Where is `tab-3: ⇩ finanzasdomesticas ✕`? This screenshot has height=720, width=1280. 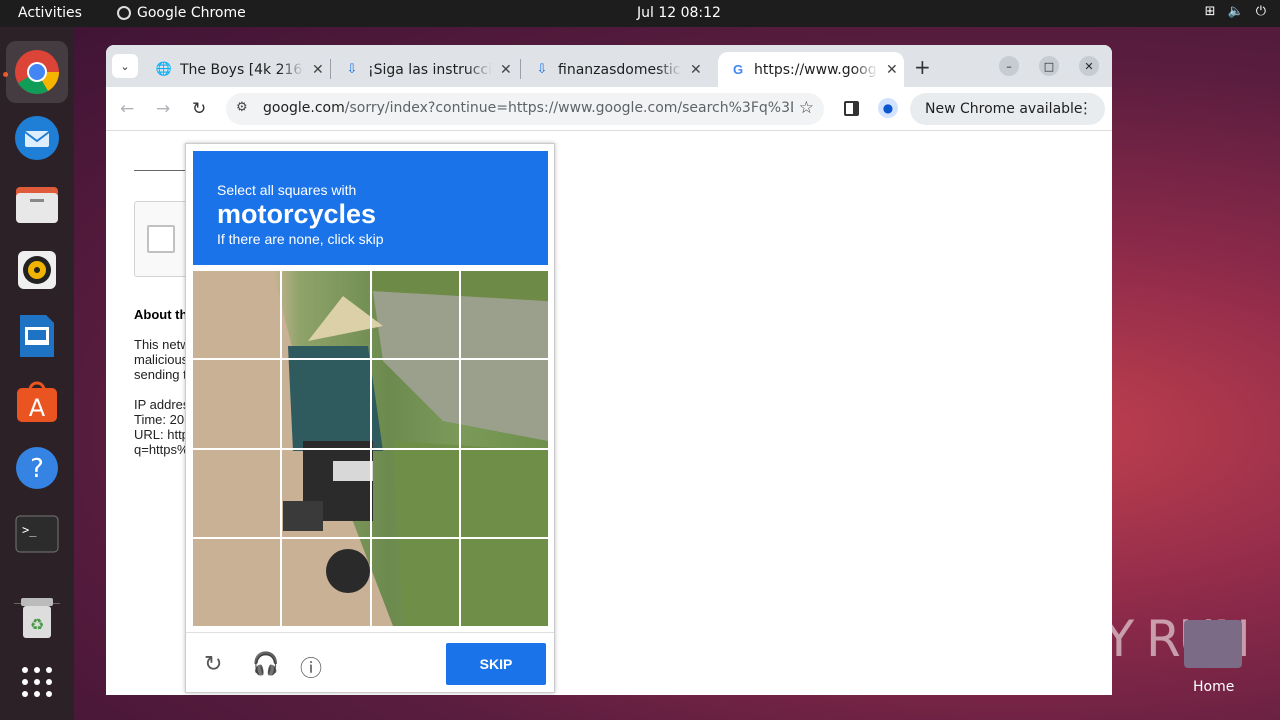
tab-3: ⇩ finanzasdomesticas ✕ is located at coordinates (619, 69).